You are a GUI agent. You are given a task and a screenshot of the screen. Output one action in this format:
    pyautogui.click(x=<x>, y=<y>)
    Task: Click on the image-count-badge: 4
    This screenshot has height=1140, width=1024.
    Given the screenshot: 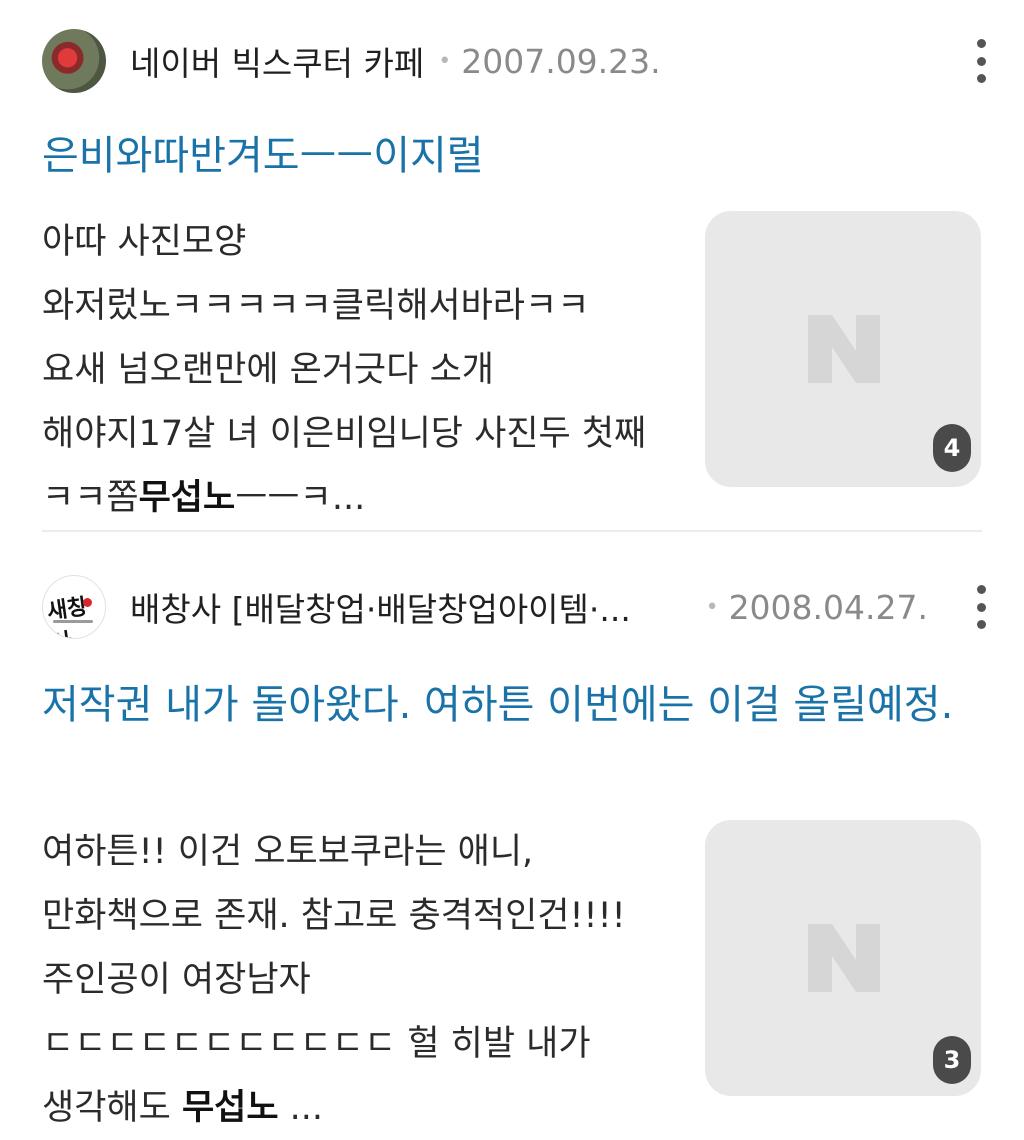 What is the action you would take?
    pyautogui.click(x=952, y=448)
    